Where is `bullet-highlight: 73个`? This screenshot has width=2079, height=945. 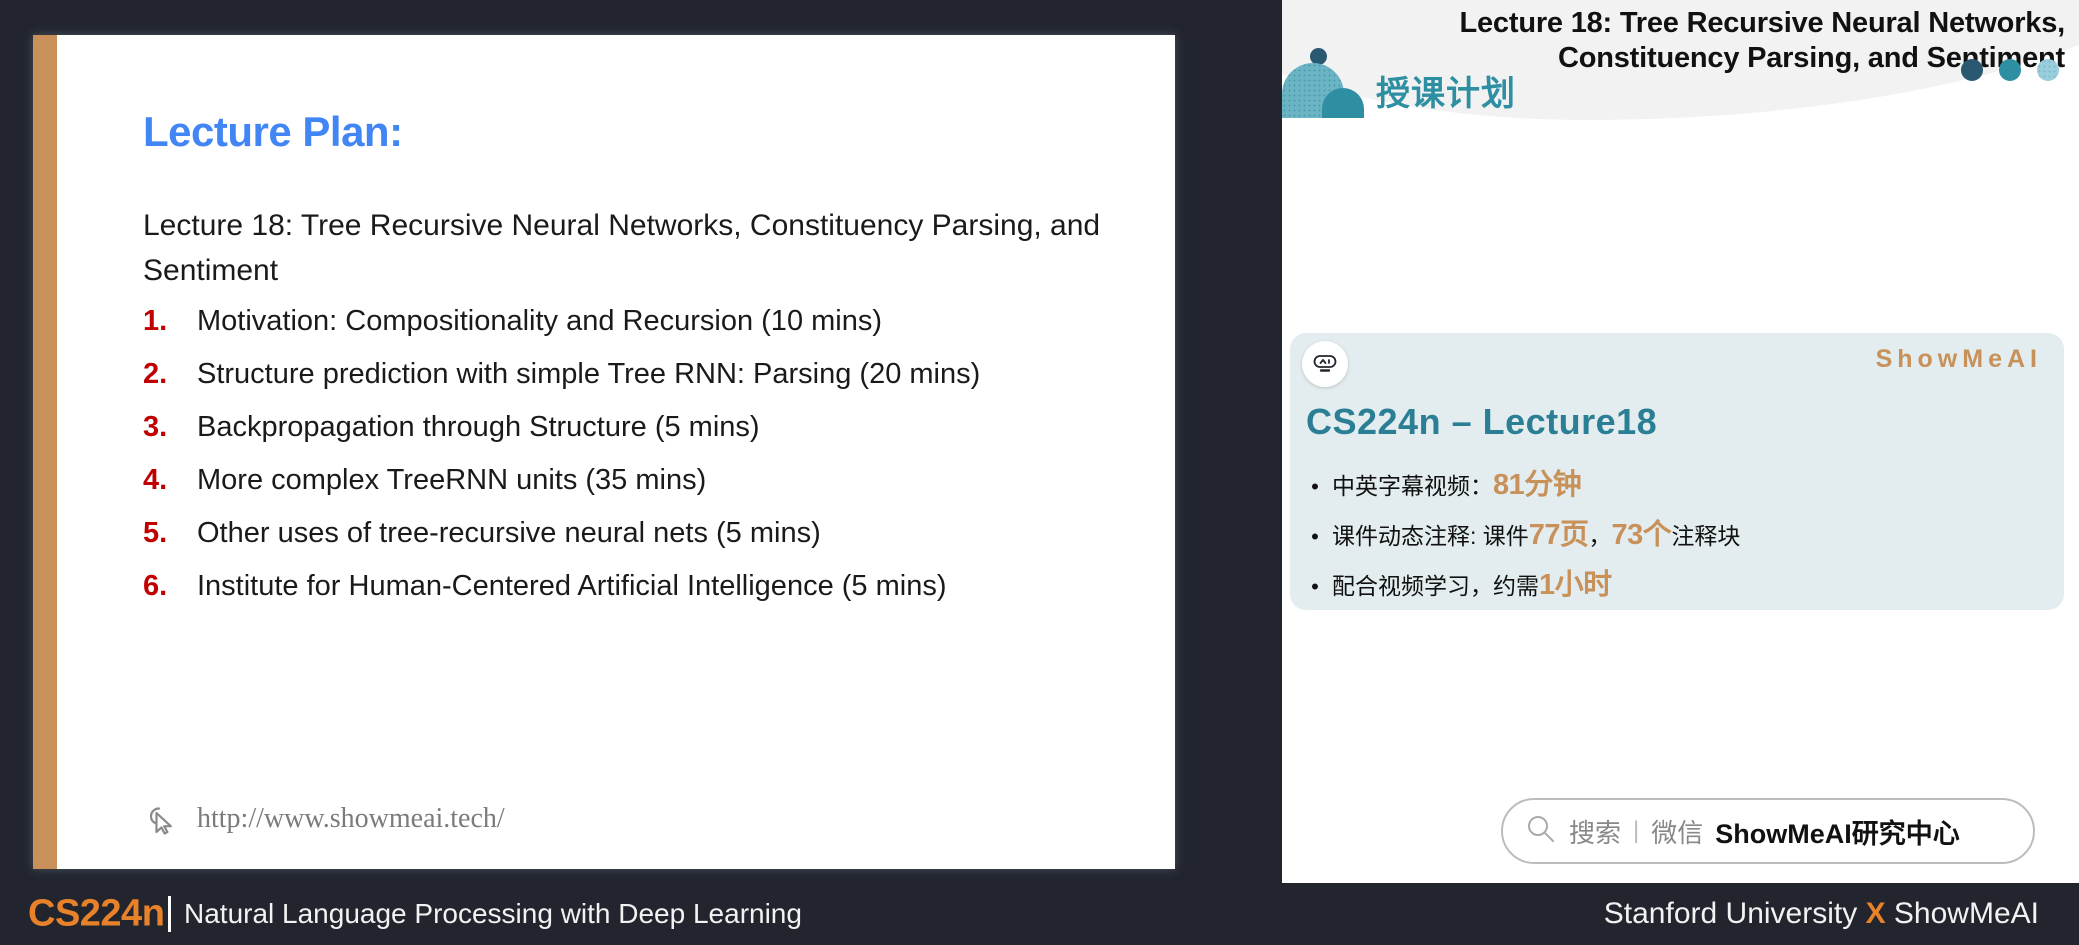 bullet-highlight: 73个 is located at coordinates (1641, 535).